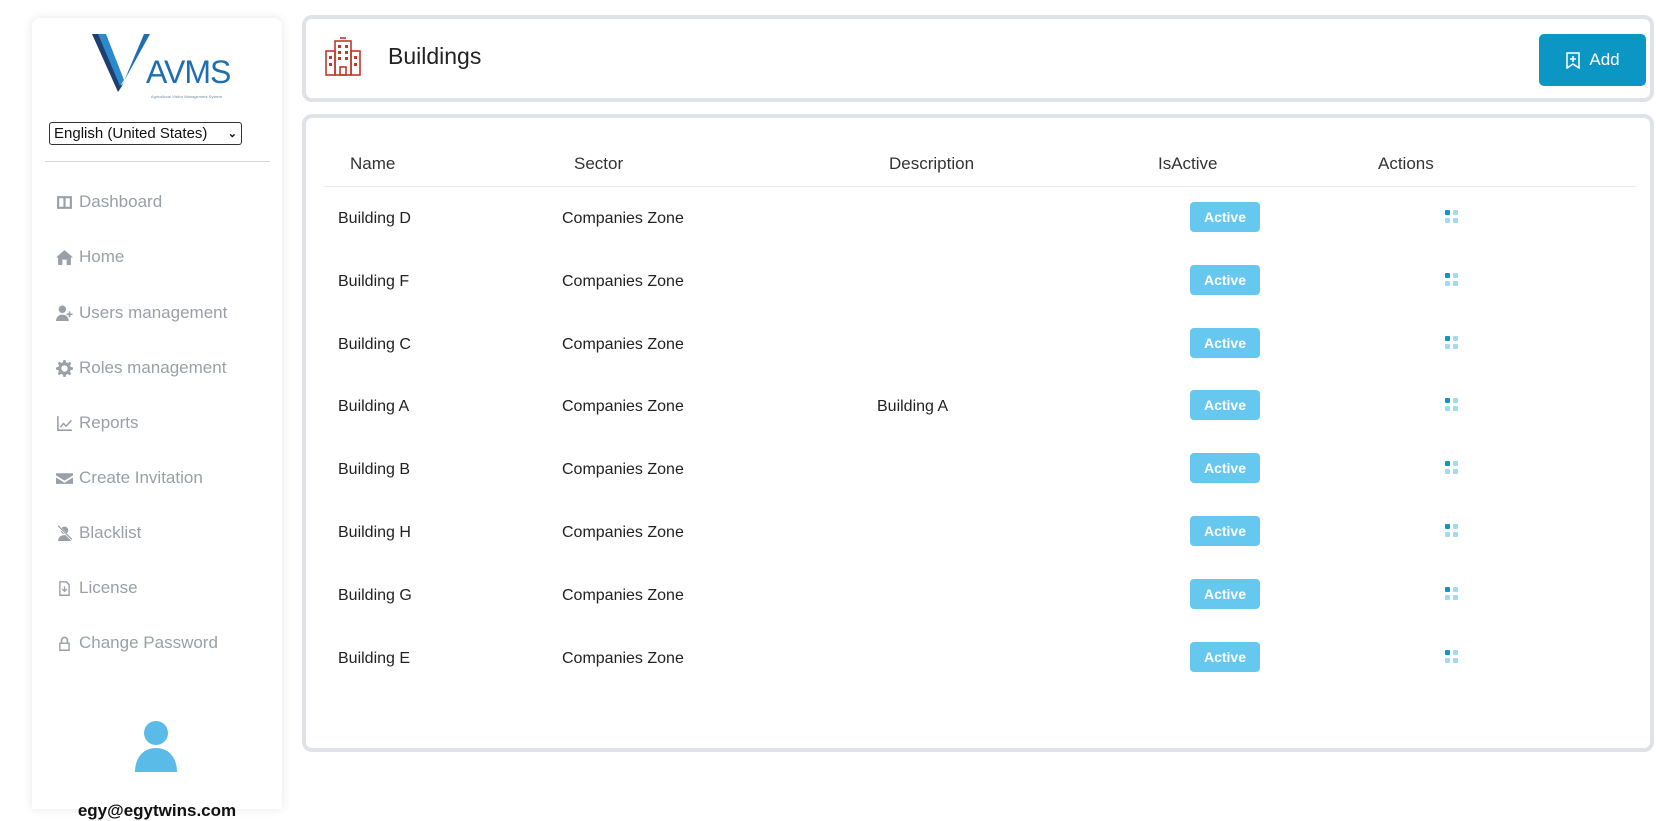 Image resolution: width=1656 pixels, height=821 pixels. Describe the element at coordinates (64, 313) in the screenshot. I see `user-plus-icon` at that location.